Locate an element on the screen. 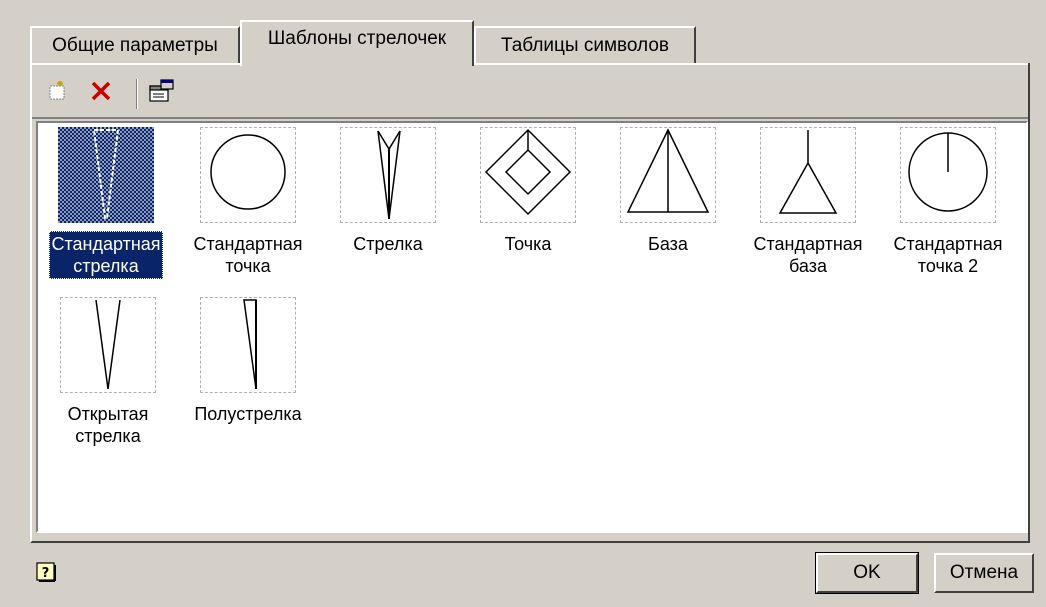  base-icon is located at coordinates (668, 175).